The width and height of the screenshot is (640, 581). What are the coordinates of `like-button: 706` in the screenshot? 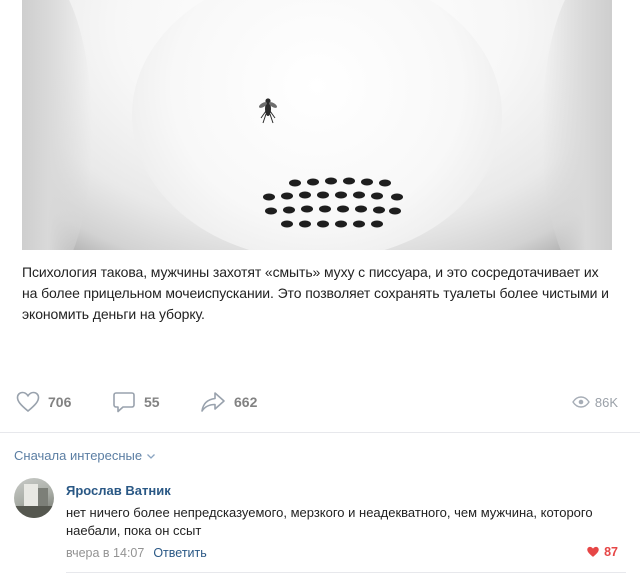 It's located at (43, 402).